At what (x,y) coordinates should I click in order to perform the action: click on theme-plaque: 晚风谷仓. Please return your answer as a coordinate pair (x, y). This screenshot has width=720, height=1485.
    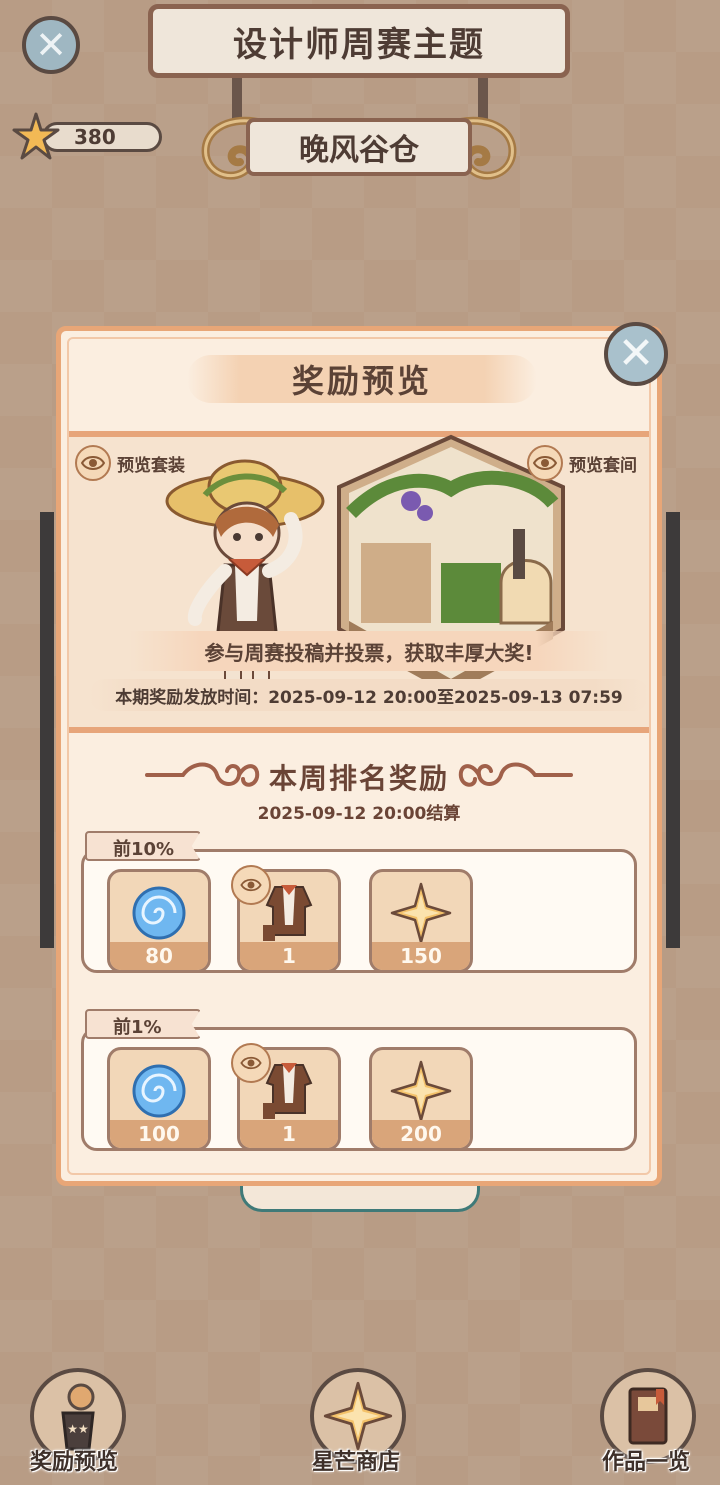
    Looking at the image, I should click on (359, 147).